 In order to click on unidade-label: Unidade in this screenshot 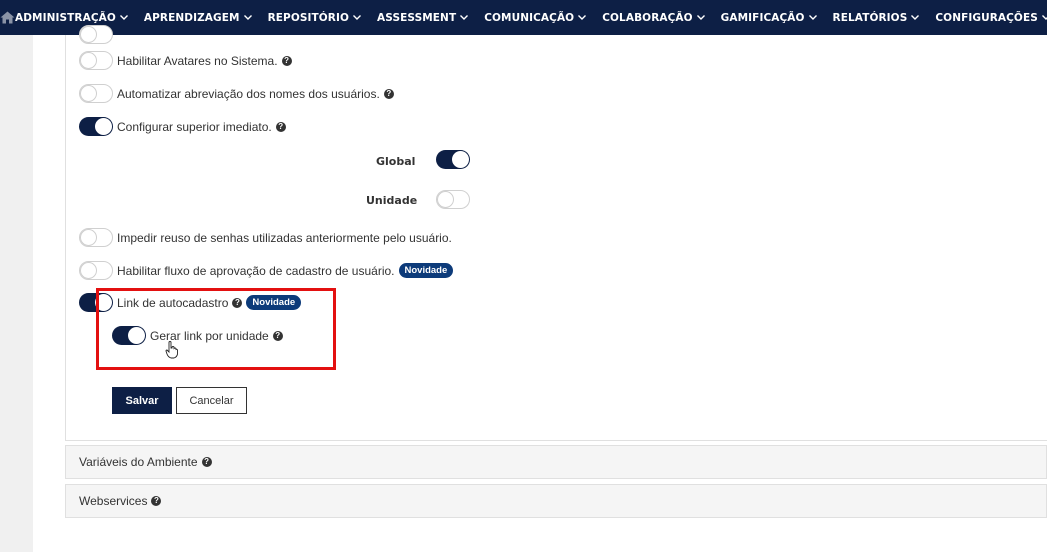, I will do `click(392, 200)`.